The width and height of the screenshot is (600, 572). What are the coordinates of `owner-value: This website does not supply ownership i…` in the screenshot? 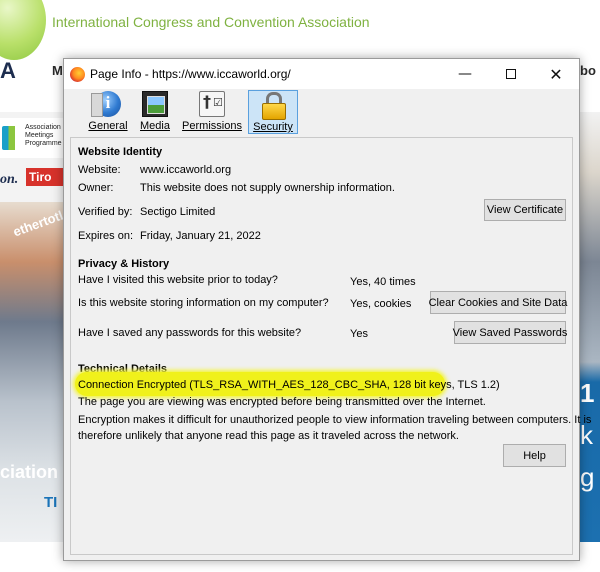 It's located at (267, 188).